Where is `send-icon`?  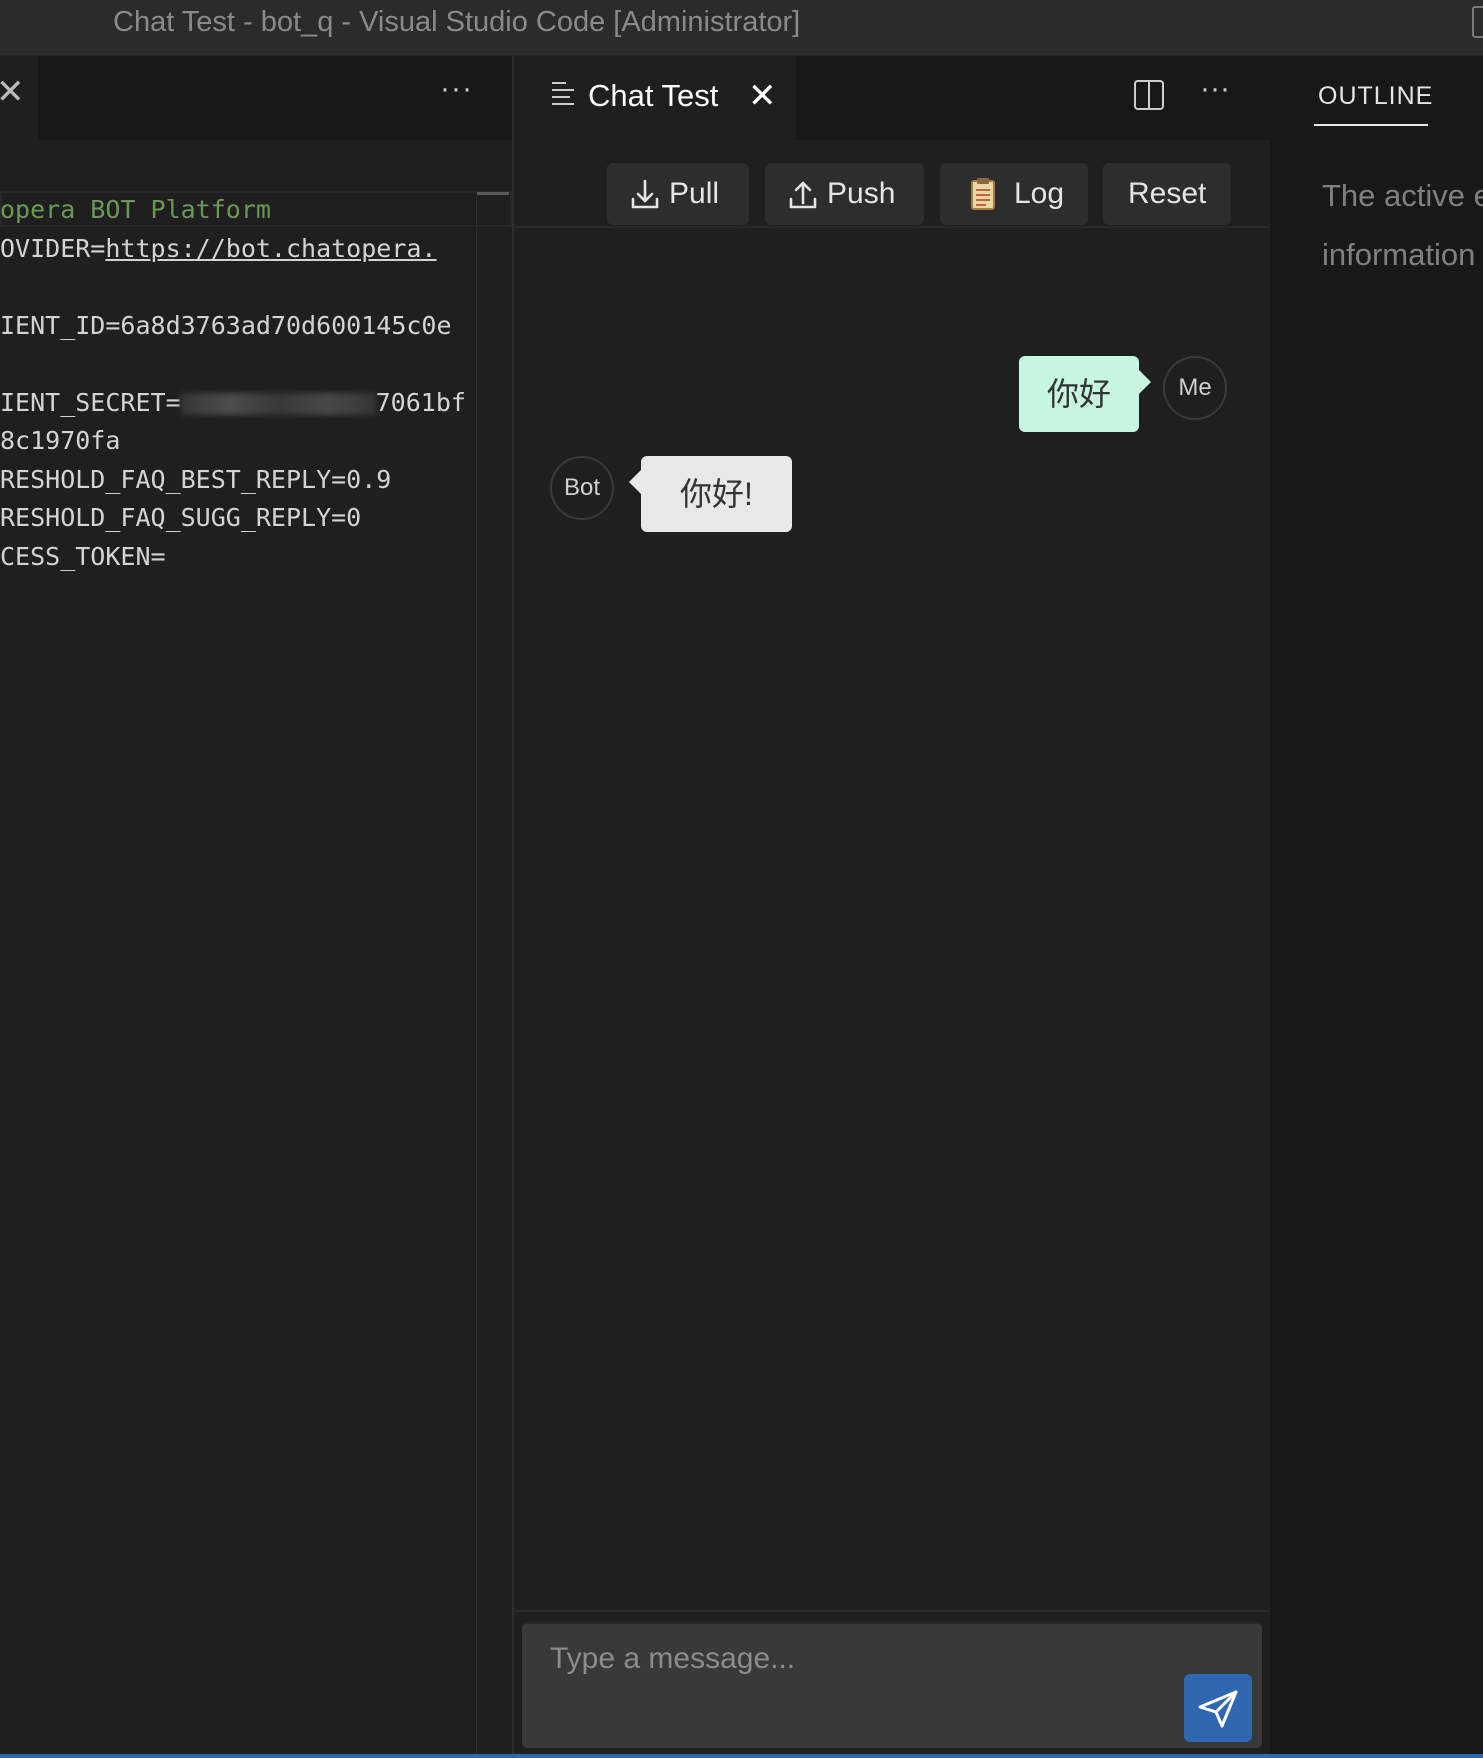 send-icon is located at coordinates (1218, 1709).